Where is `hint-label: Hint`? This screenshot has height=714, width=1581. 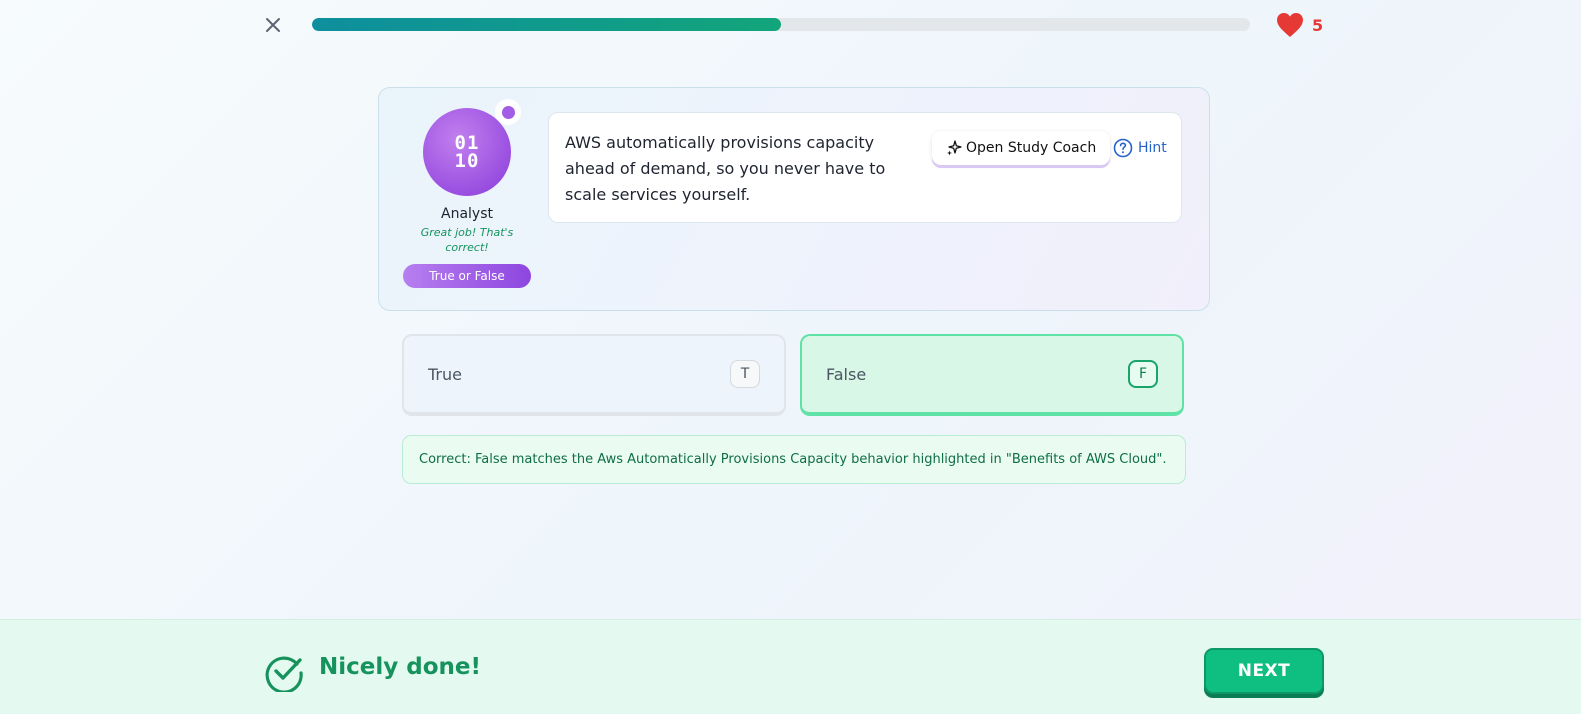
hint-label: Hint is located at coordinates (1152, 148).